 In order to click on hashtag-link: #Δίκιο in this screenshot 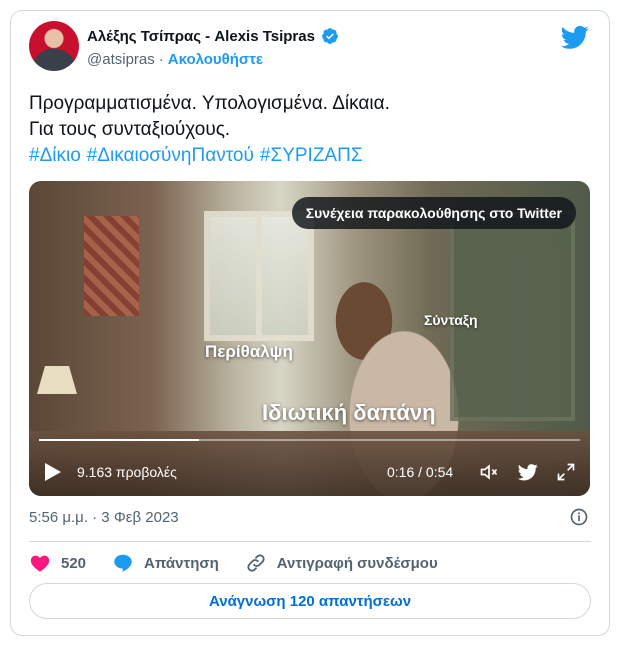, I will do `click(55, 155)`.